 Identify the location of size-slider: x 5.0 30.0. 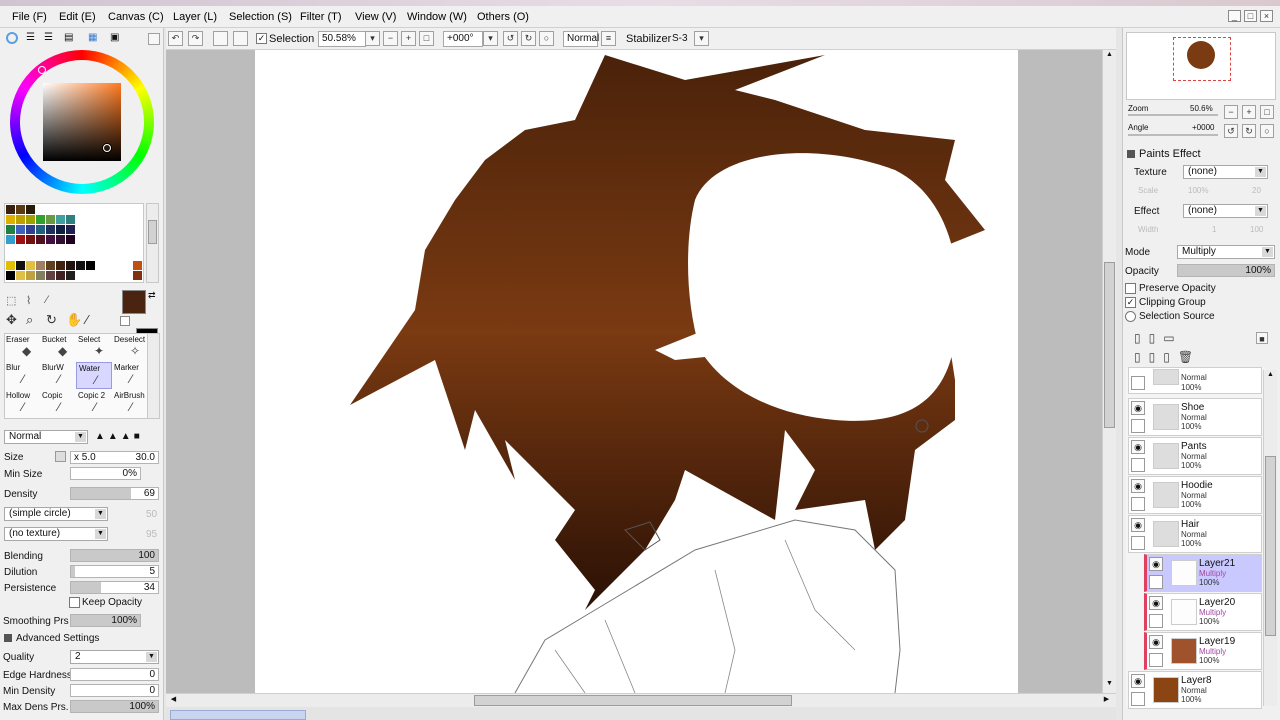
(114, 457).